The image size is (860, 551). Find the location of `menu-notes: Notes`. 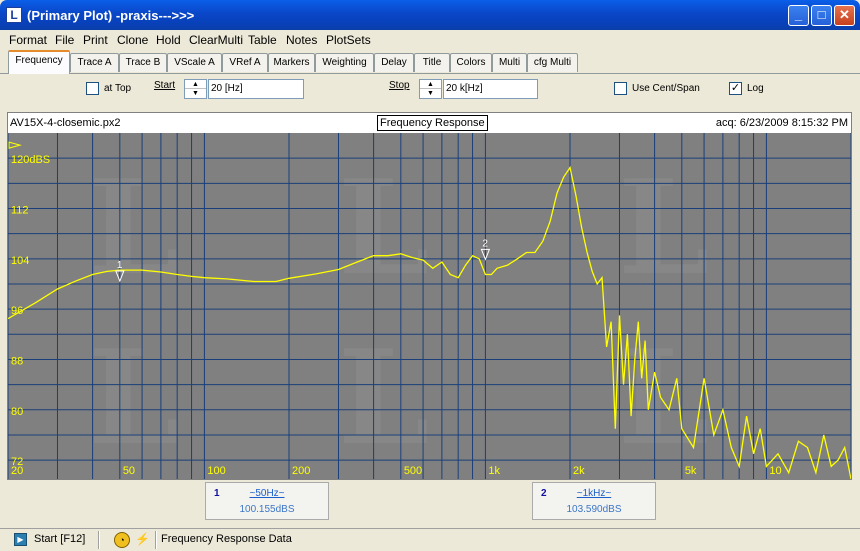

menu-notes: Notes is located at coordinates (301, 40).